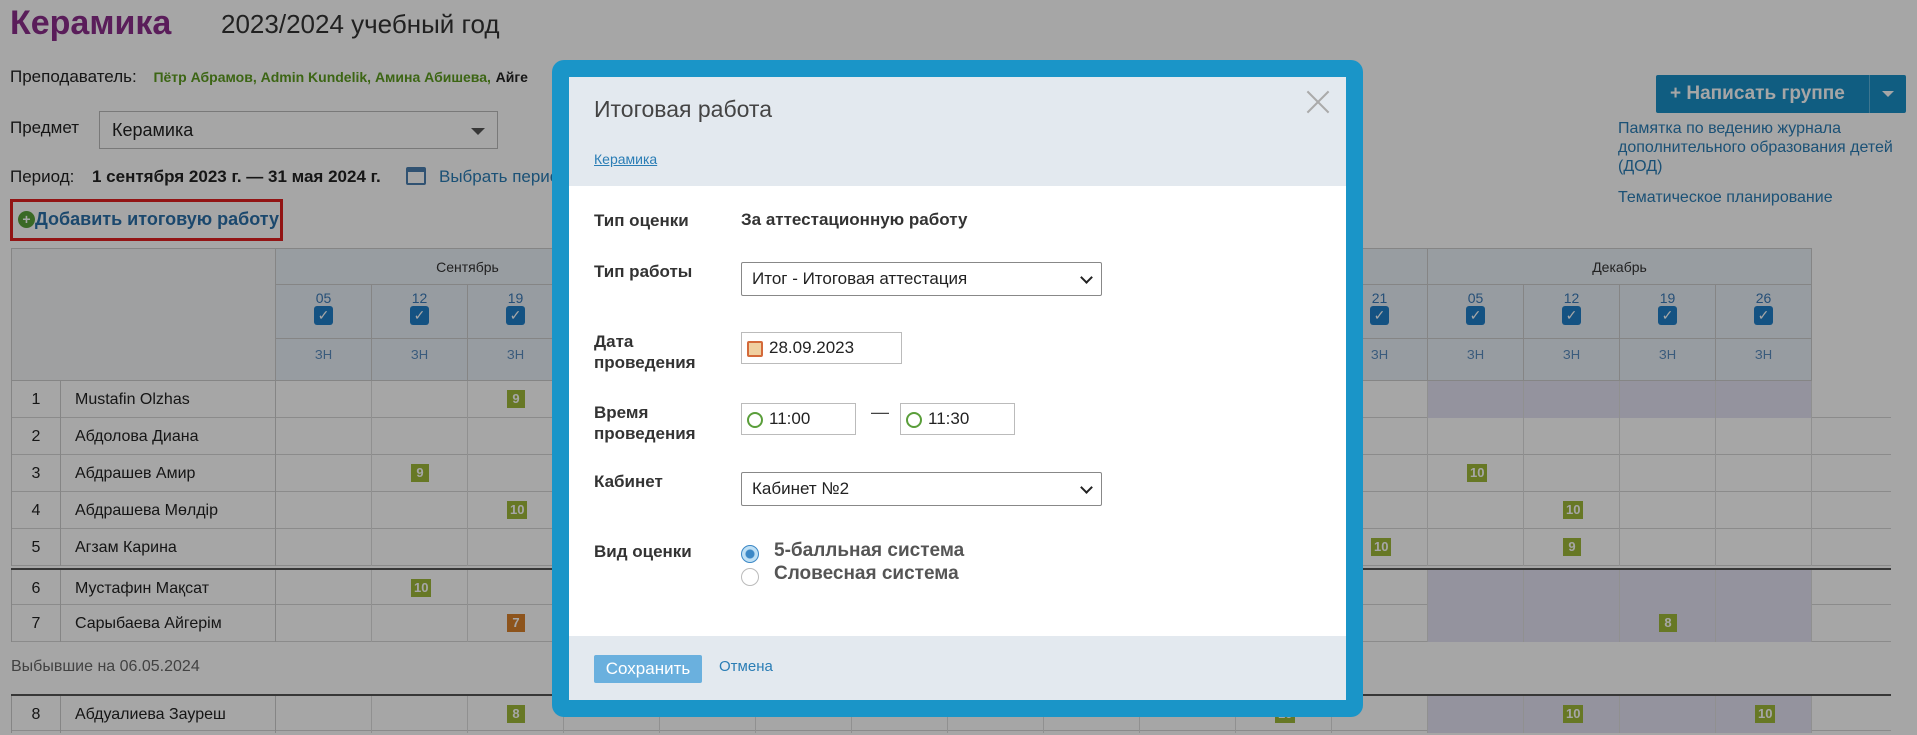 This screenshot has width=1917, height=735. What do you see at coordinates (801, 488) in the screenshot?
I see `room-value: Кабинет №2` at bounding box center [801, 488].